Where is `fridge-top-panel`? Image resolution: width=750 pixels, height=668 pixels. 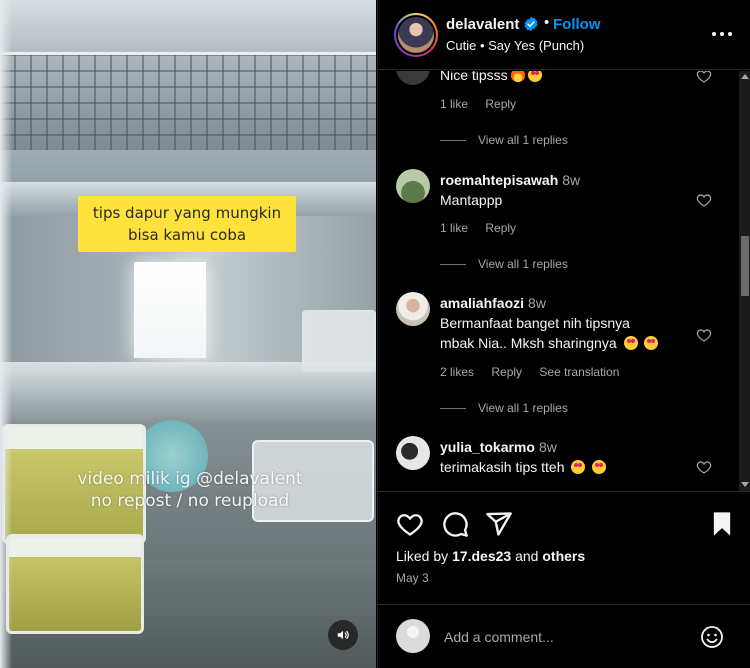
fridge-top-panel is located at coordinates (188, 27).